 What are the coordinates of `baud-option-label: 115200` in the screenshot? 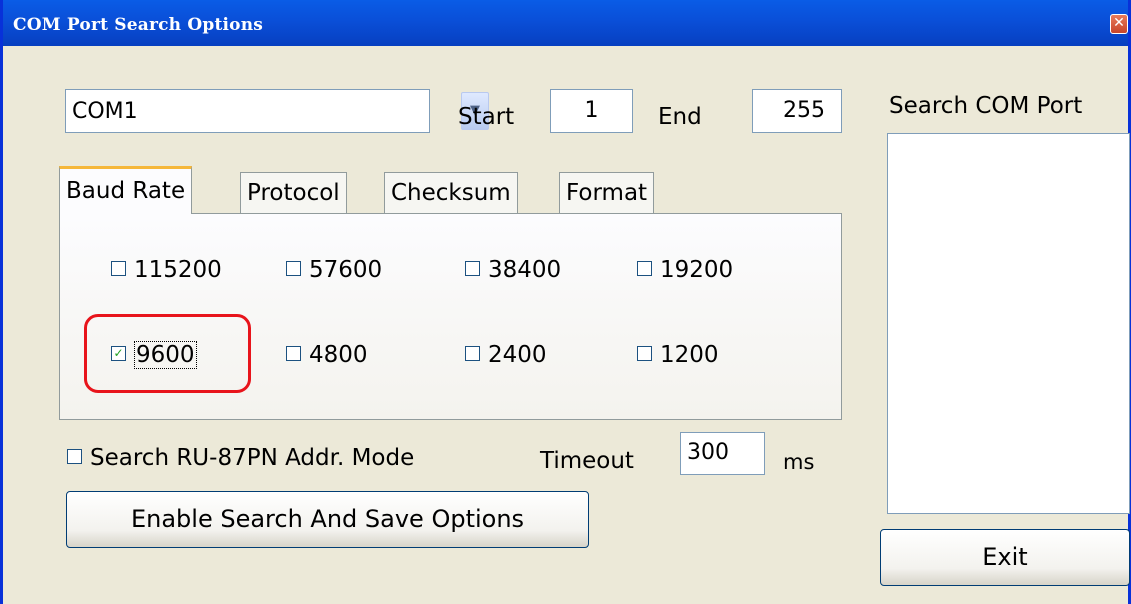 It's located at (178, 270).